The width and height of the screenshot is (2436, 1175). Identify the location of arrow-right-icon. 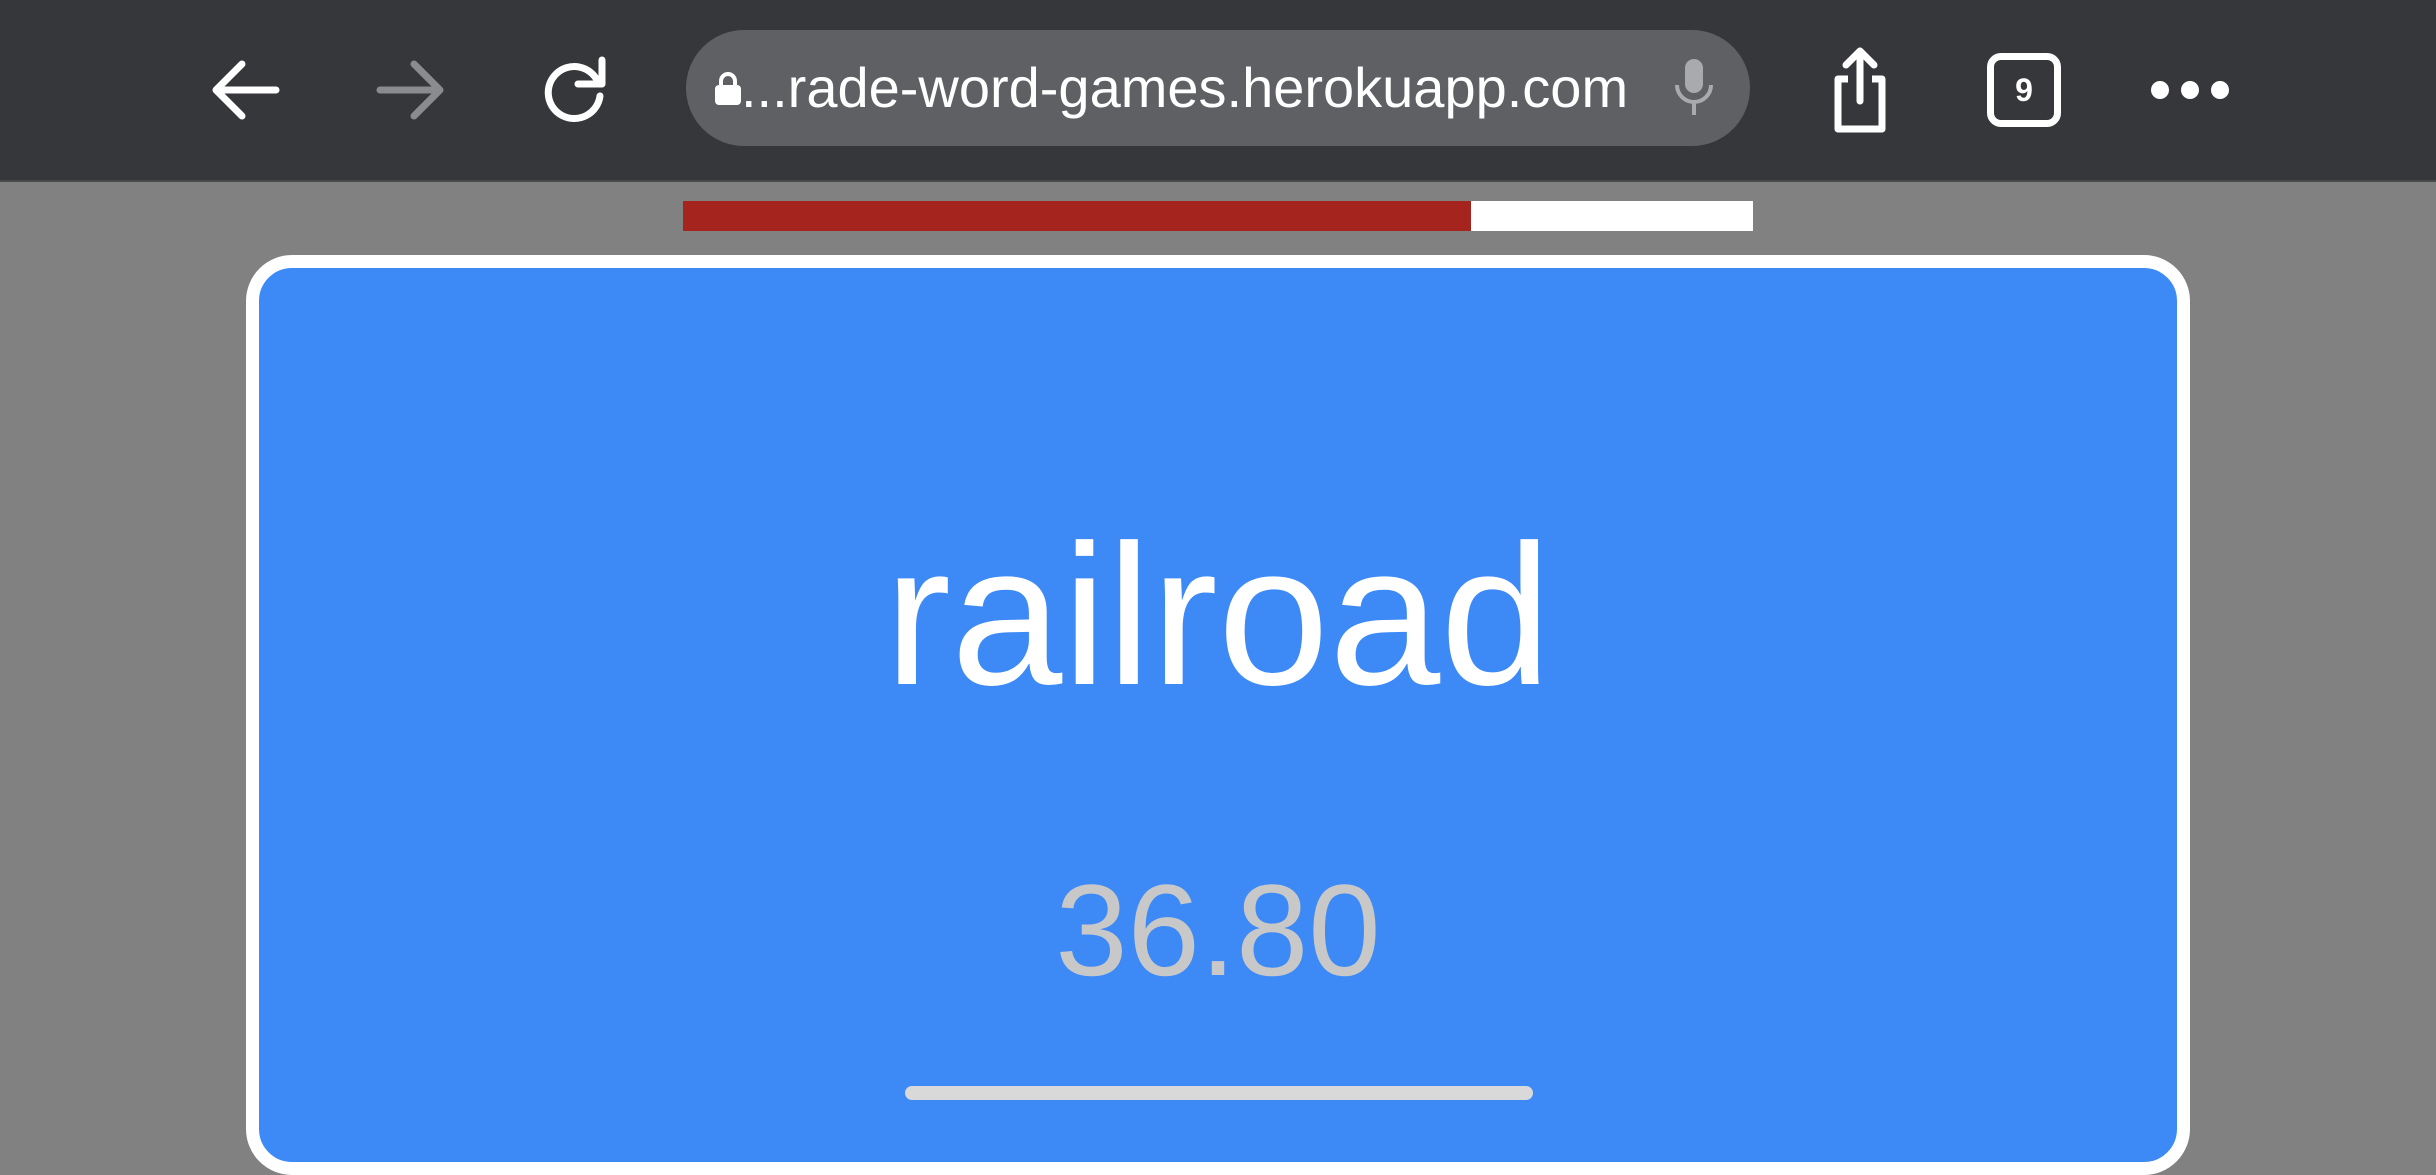
(410, 90).